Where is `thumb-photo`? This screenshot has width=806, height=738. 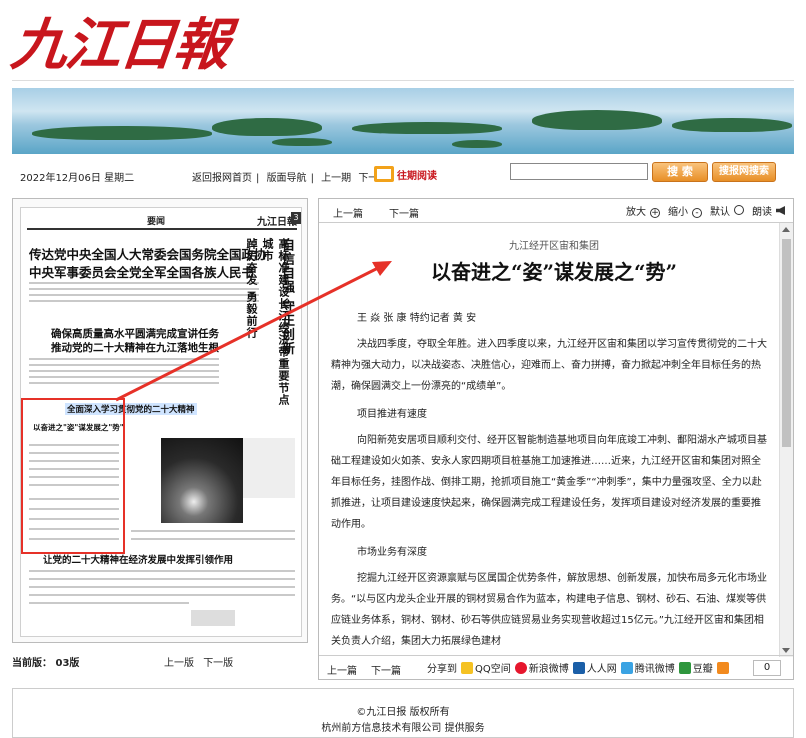
thumb-photo is located at coordinates (202, 480).